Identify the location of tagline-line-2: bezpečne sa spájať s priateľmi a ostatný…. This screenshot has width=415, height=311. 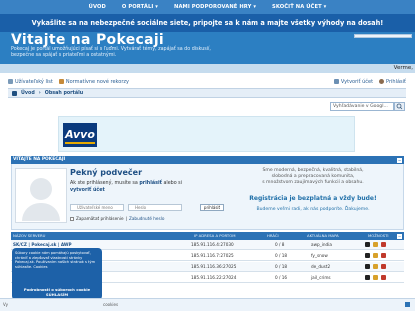
(64, 55).